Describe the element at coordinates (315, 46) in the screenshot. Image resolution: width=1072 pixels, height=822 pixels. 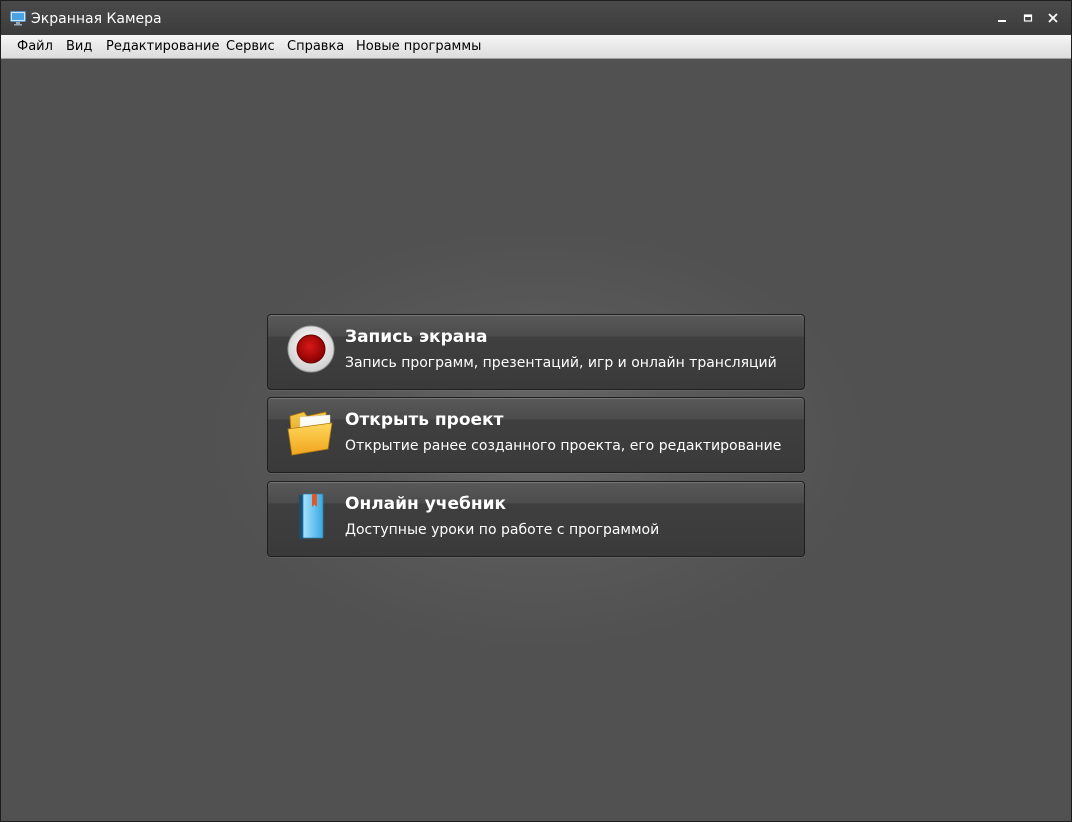
I see `menu-help: Справка` at that location.